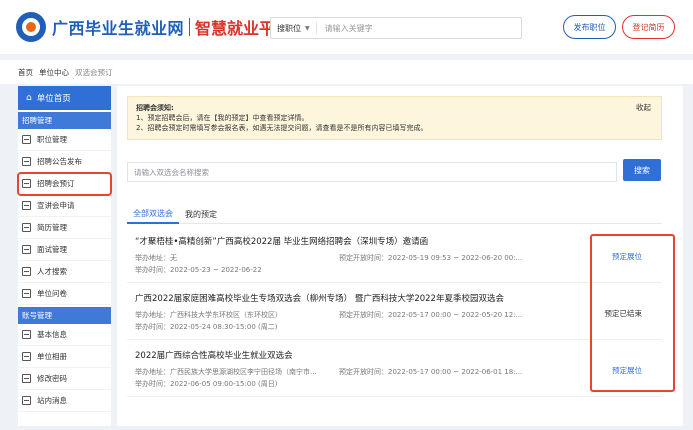 Image resolution: width=693 pixels, height=430 pixels. I want to click on notice-collapse-button: 收起, so click(643, 108).